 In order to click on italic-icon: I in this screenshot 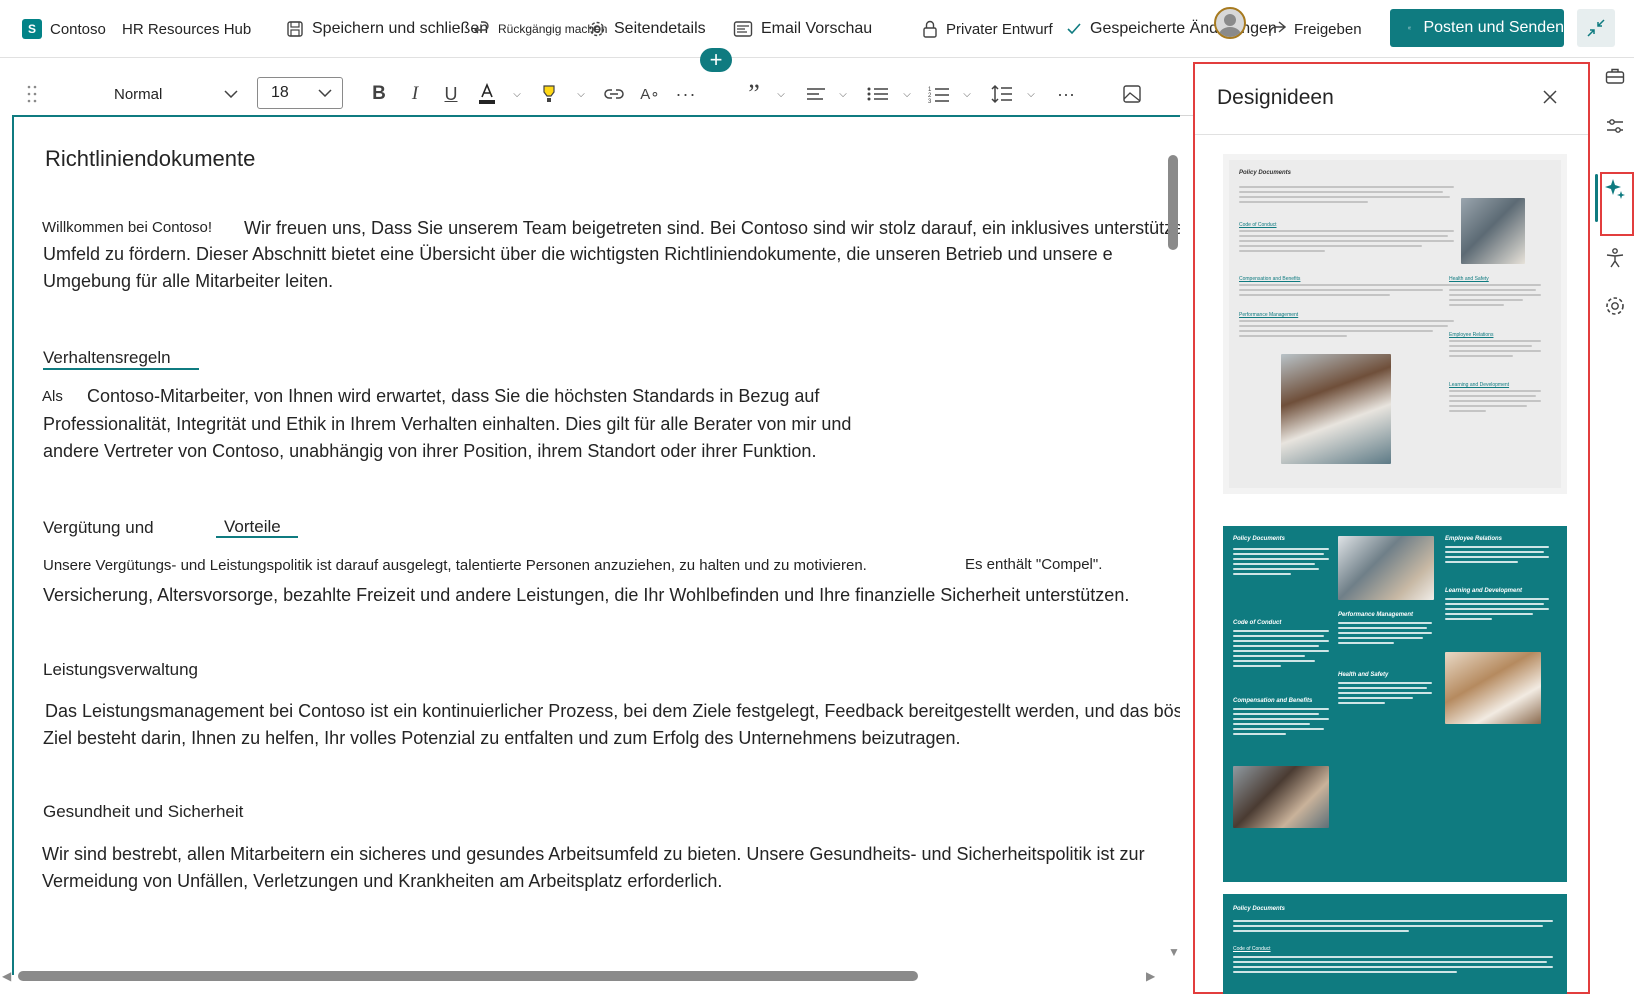, I will do `click(415, 94)`.